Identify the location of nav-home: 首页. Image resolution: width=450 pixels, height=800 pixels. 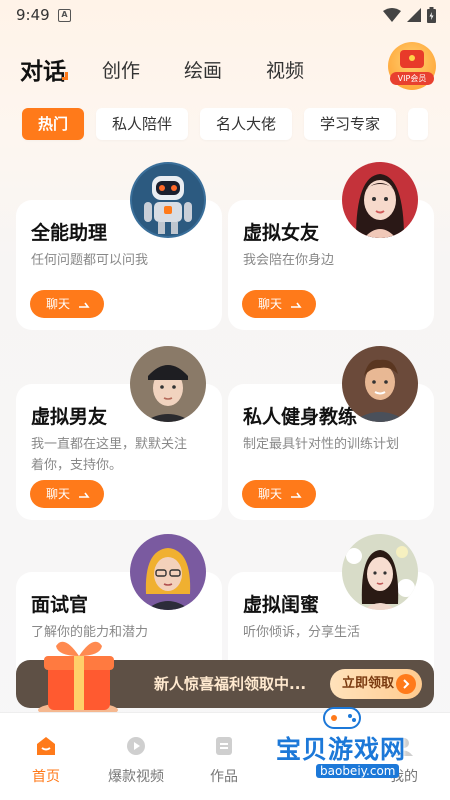
(46, 760).